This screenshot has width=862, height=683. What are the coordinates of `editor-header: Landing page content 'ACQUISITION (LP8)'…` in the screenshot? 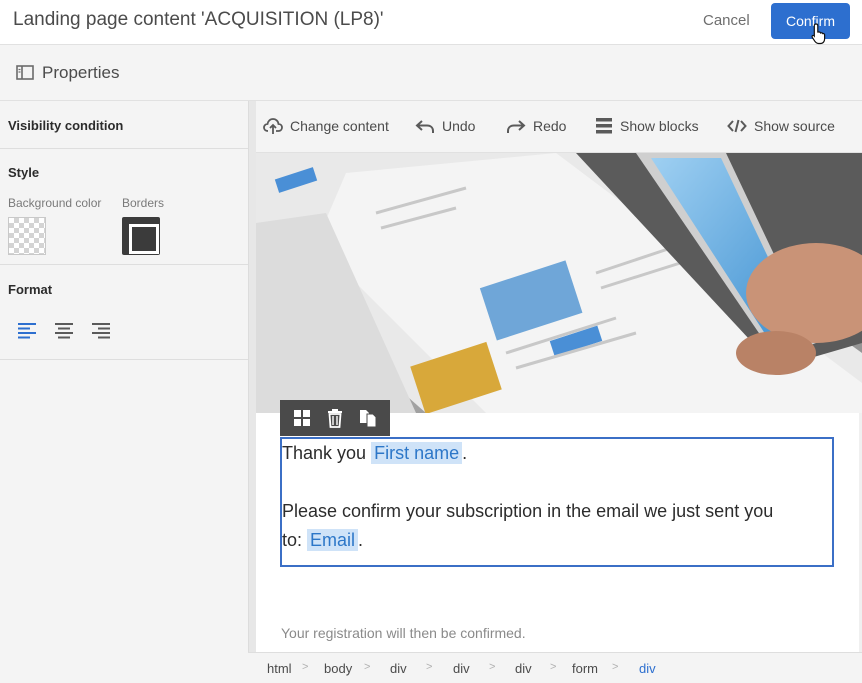 It's located at (431, 22).